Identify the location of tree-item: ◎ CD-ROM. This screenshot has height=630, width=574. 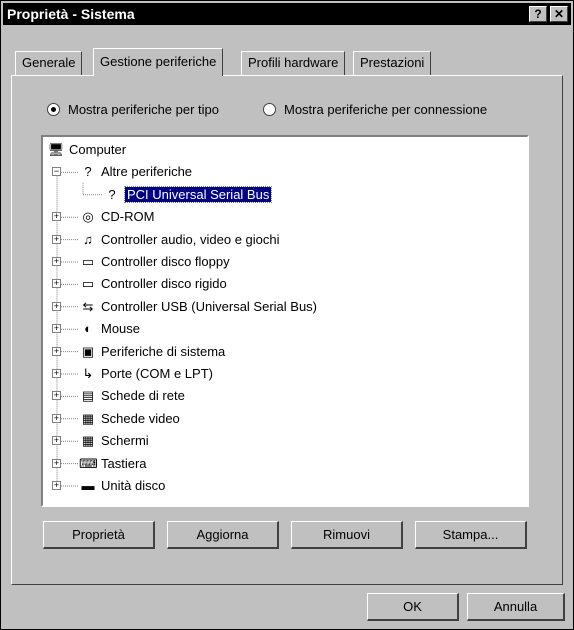
(116, 216).